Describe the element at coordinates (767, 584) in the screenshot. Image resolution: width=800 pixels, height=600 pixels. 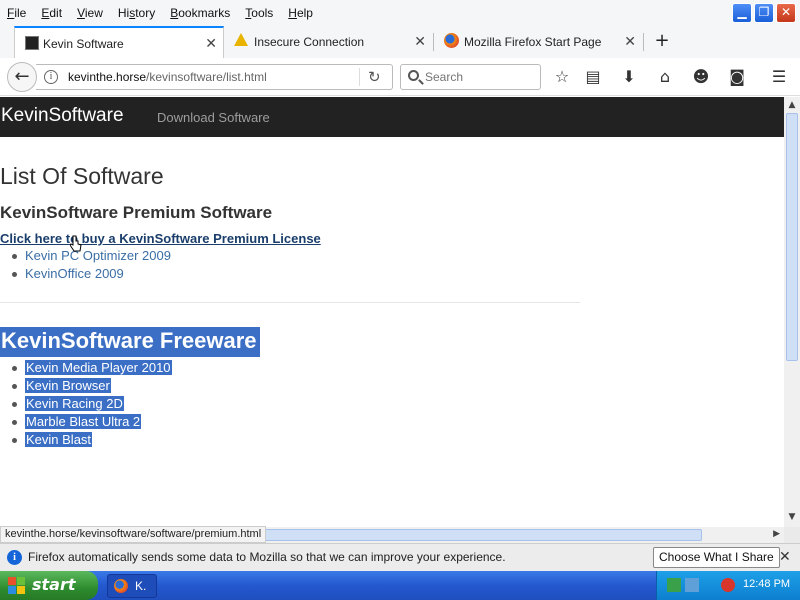
I see `clock: 12:48 PM` at that location.